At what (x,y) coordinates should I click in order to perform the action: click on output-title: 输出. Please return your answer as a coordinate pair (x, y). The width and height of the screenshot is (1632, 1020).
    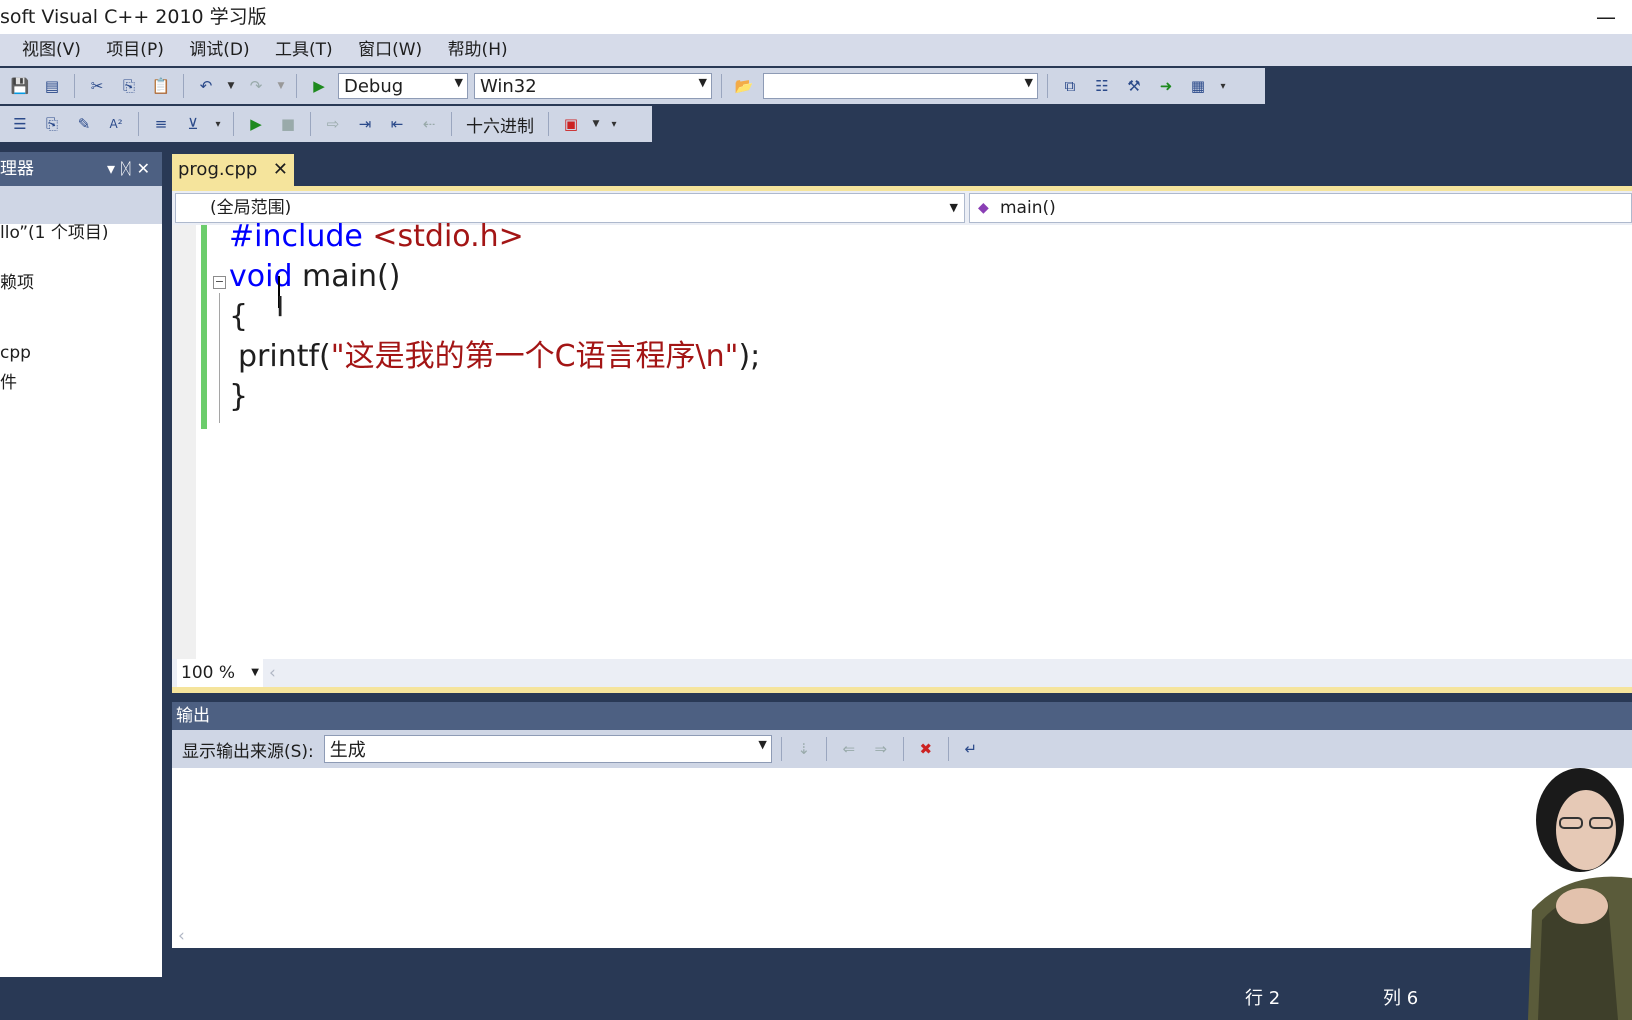
    Looking at the image, I should click on (193, 716).